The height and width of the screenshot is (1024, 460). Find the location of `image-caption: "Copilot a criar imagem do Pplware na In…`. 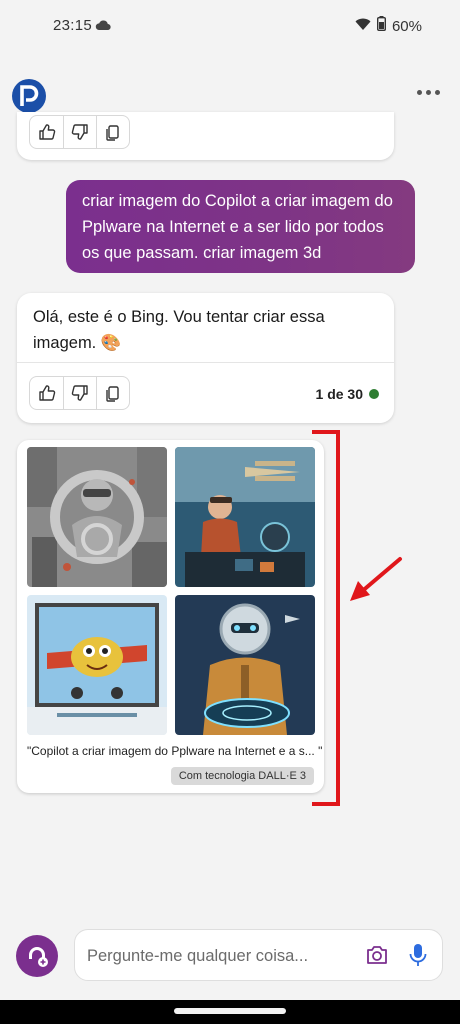

image-caption: "Copilot a criar imagem do Pplware na In… is located at coordinates (175, 751).